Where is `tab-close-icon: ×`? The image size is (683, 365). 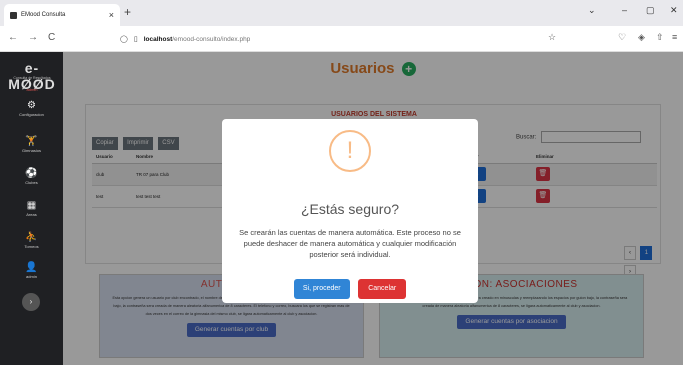 tab-close-icon: × is located at coordinates (111, 15).